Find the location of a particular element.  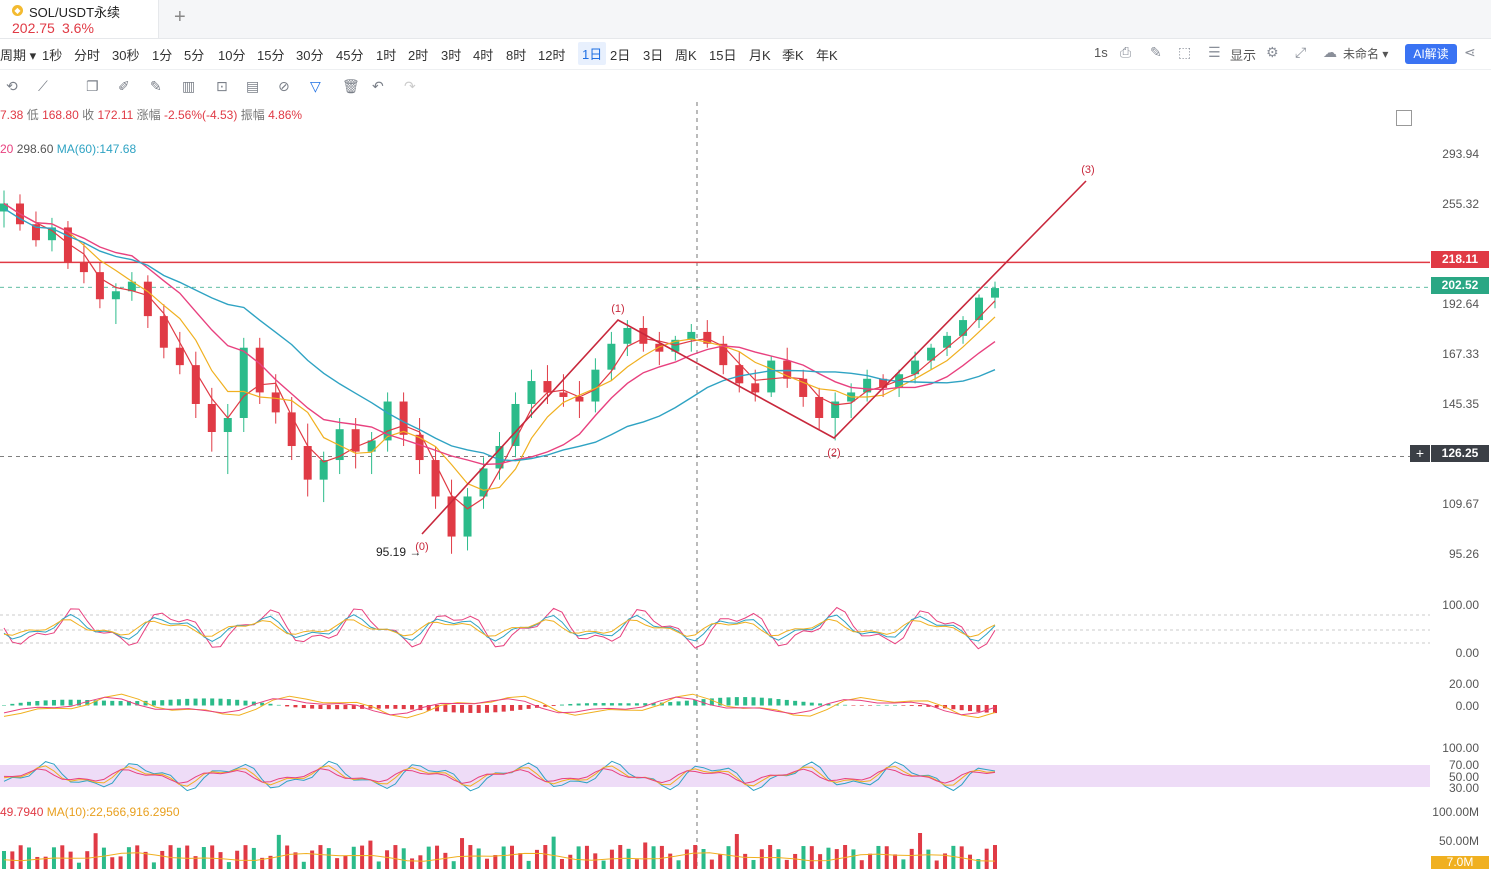

osc-axis-label: 0.00 is located at coordinates (1467, 653).